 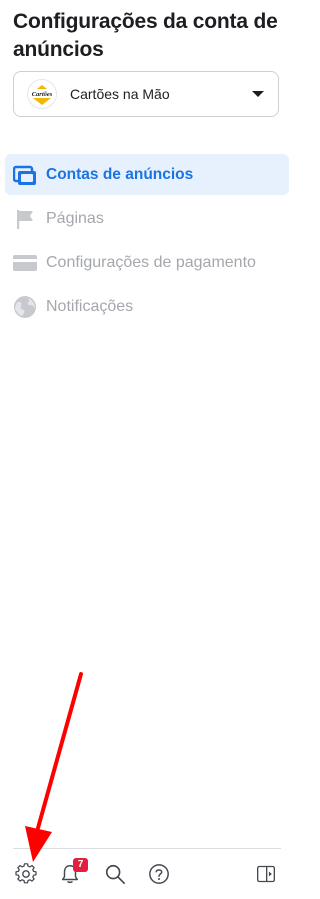 What do you see at coordinates (25, 219) in the screenshot?
I see `flag-icon` at bounding box center [25, 219].